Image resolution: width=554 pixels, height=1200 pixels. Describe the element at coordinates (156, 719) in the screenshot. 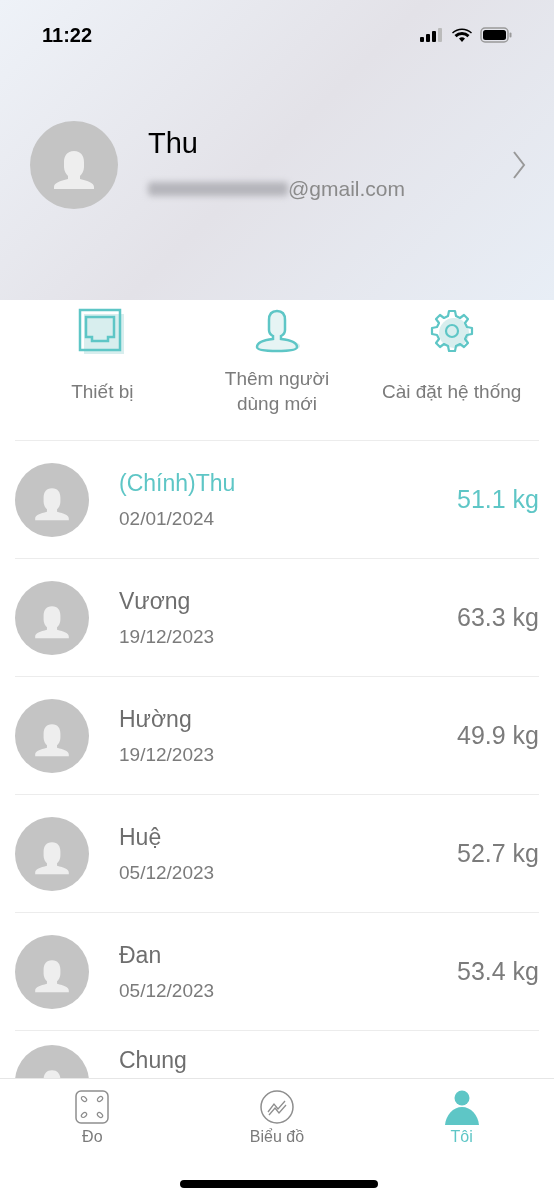

I see `member-name: Hường` at that location.